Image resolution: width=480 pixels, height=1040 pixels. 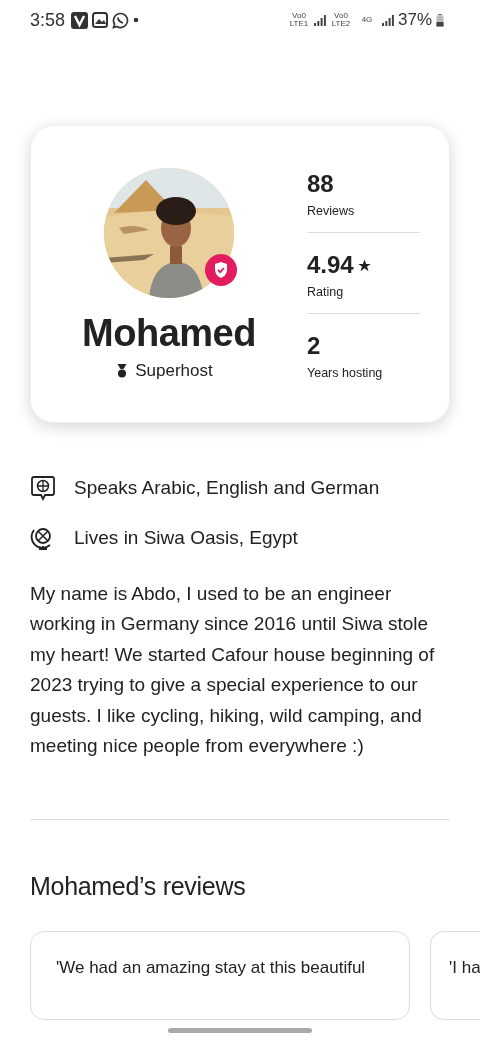 What do you see at coordinates (414, 20) in the screenshot?
I see `battery-percent: 37%` at bounding box center [414, 20].